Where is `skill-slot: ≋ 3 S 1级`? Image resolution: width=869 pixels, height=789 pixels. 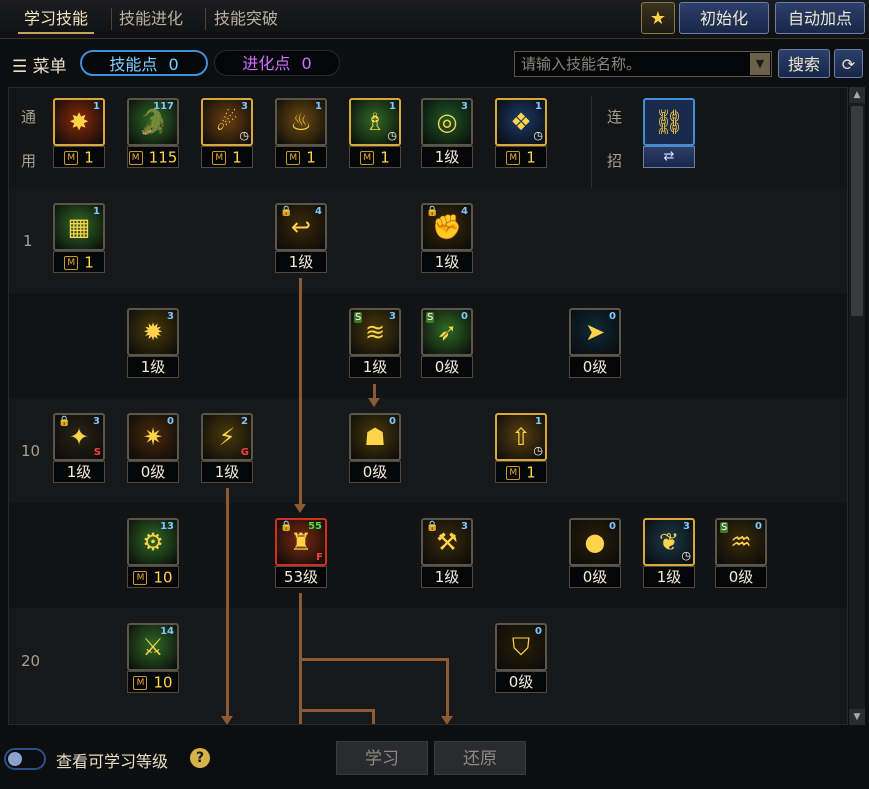 skill-slot: ≋ 3 S 1级 is located at coordinates (375, 344).